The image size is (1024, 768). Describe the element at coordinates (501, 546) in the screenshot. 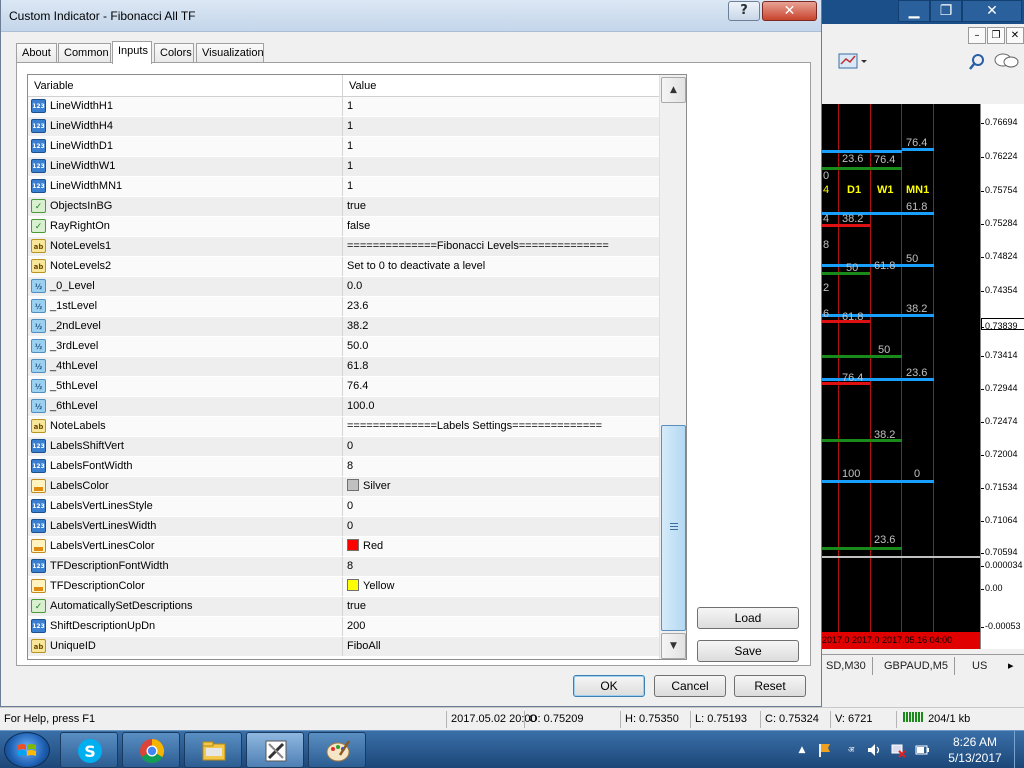

I see `value-cell: Red` at that location.